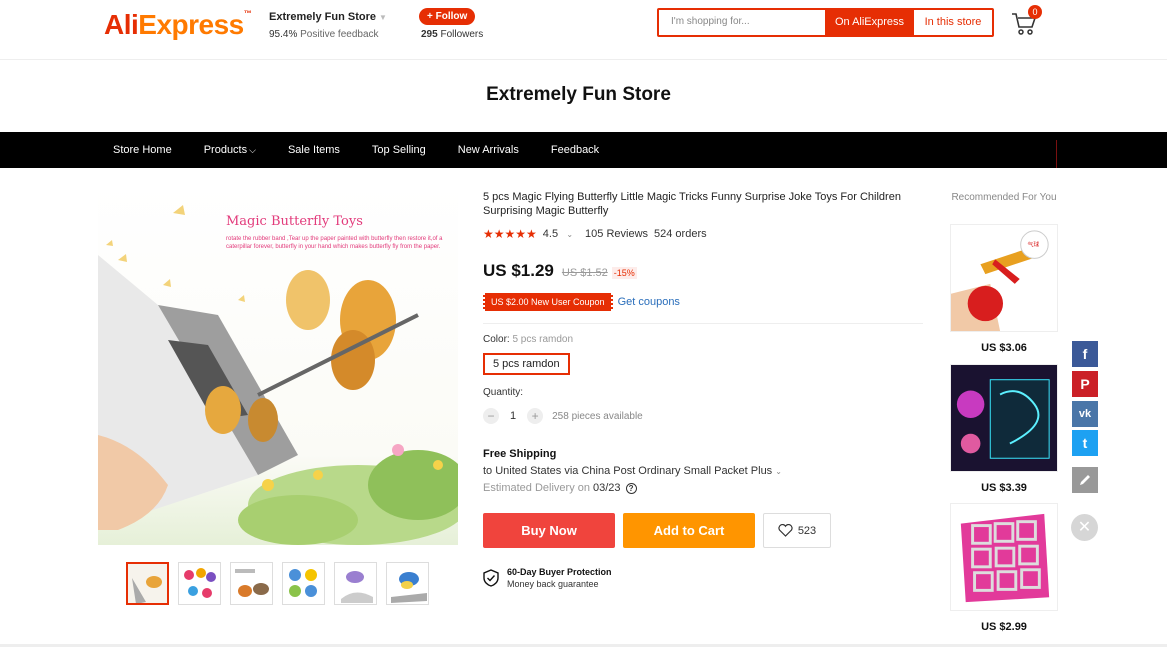 This screenshot has height=647, width=1167. Describe the element at coordinates (1085, 443) in the screenshot. I see `twitter-icon: t` at that location.